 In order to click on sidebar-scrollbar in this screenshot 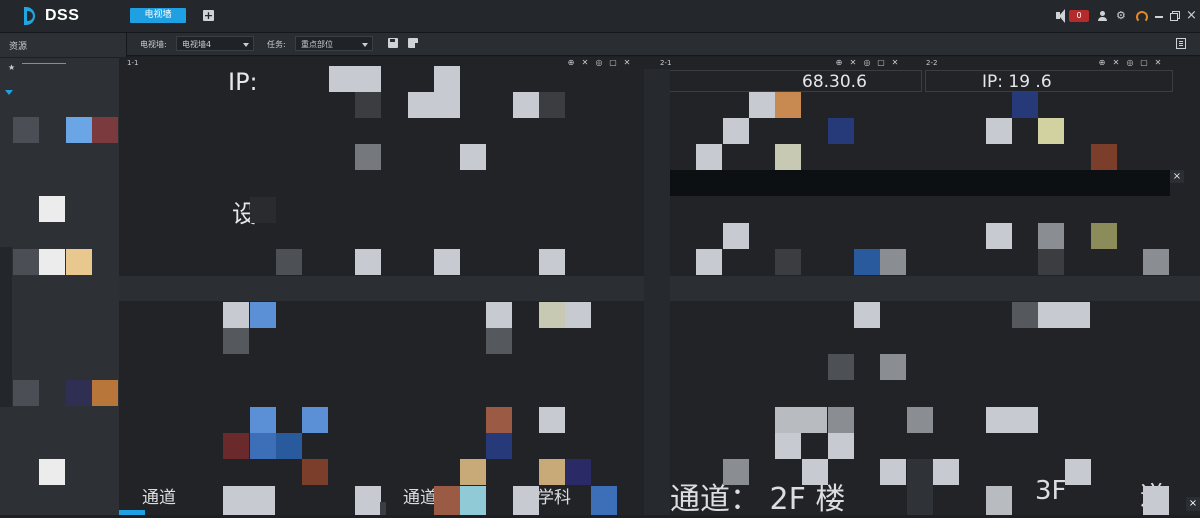, I will do `click(6, 327)`.